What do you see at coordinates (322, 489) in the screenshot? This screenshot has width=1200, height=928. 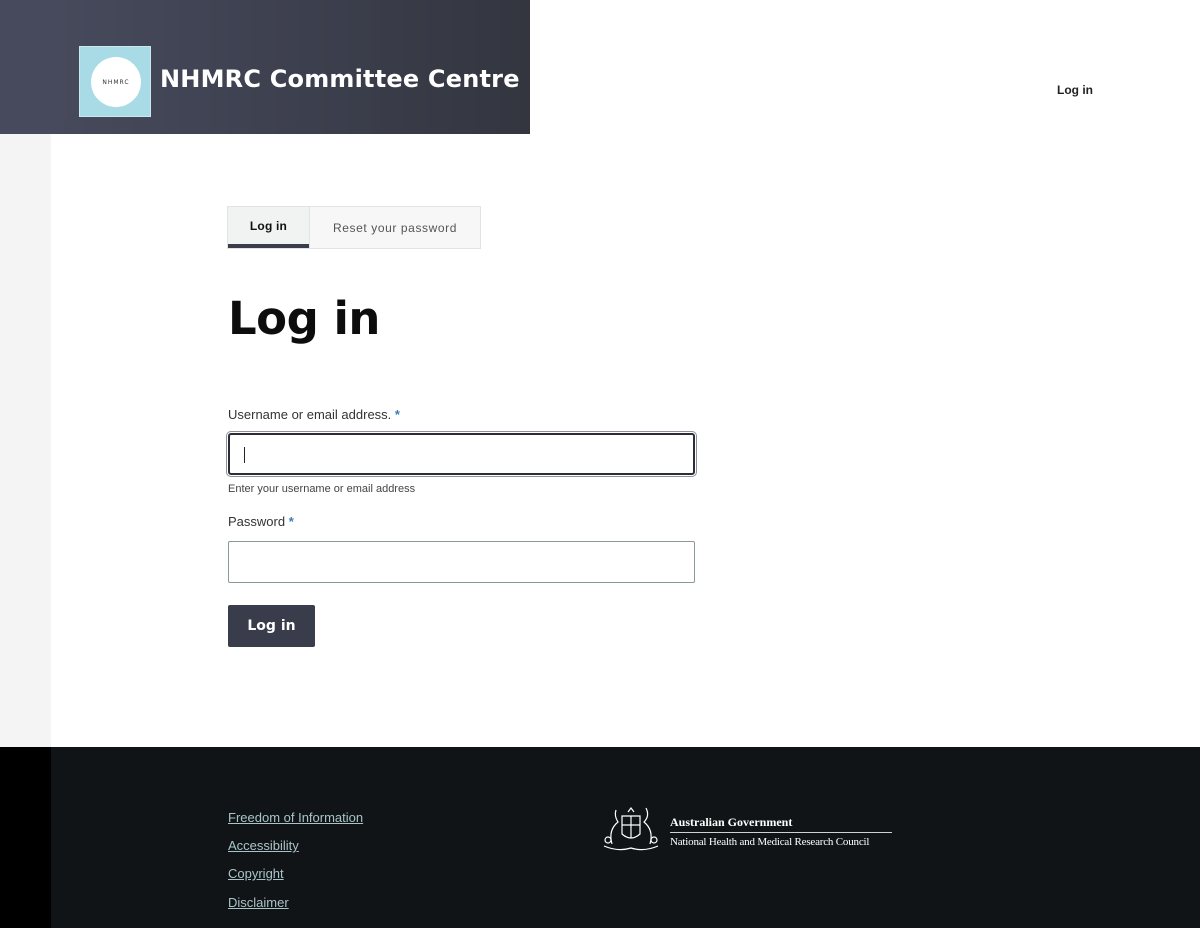 I see `username-hint: Enter your username or email address` at bounding box center [322, 489].